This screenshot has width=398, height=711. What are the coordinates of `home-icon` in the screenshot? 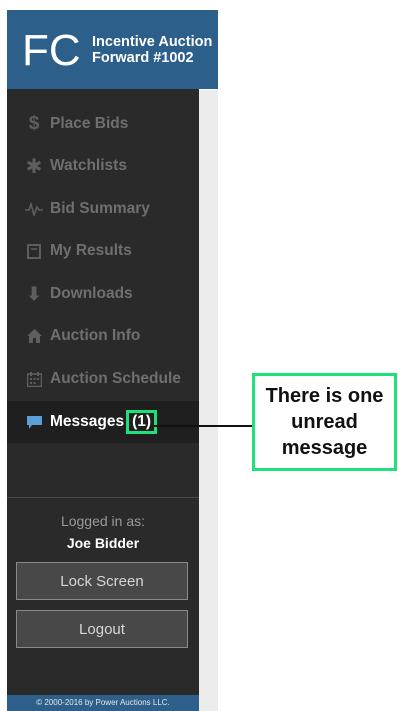 It's located at (34, 336).